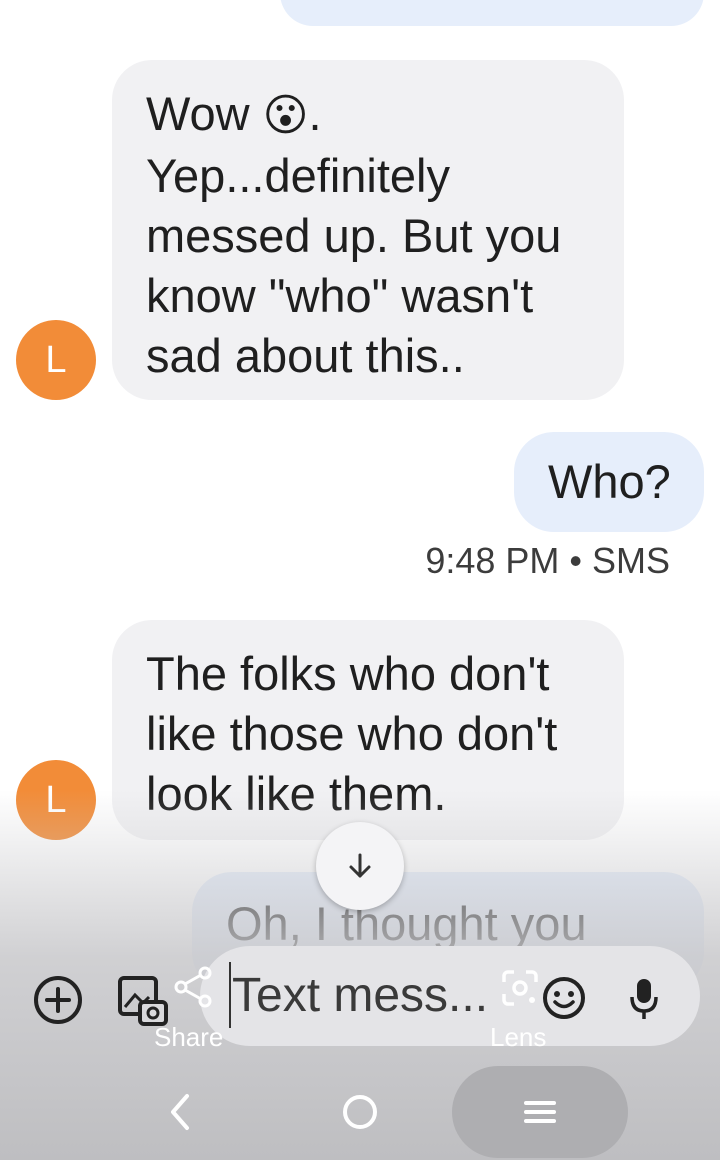 This screenshot has width=720, height=1160. Describe the element at coordinates (189, 1037) in the screenshot. I see `share-label: Share` at that location.